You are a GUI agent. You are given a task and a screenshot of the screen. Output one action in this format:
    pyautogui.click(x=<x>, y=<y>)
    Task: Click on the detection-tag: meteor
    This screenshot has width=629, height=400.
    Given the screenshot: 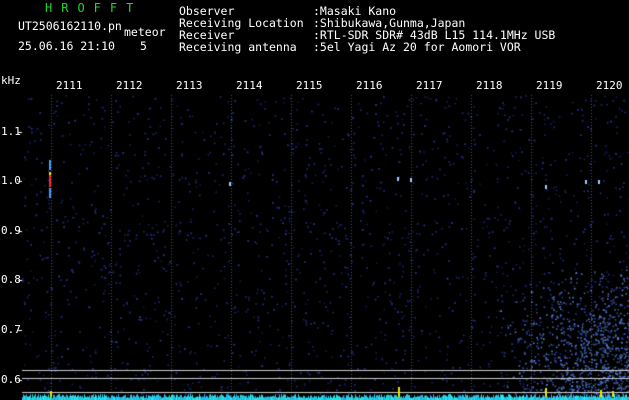 What is the action you would take?
    pyautogui.click(x=145, y=32)
    